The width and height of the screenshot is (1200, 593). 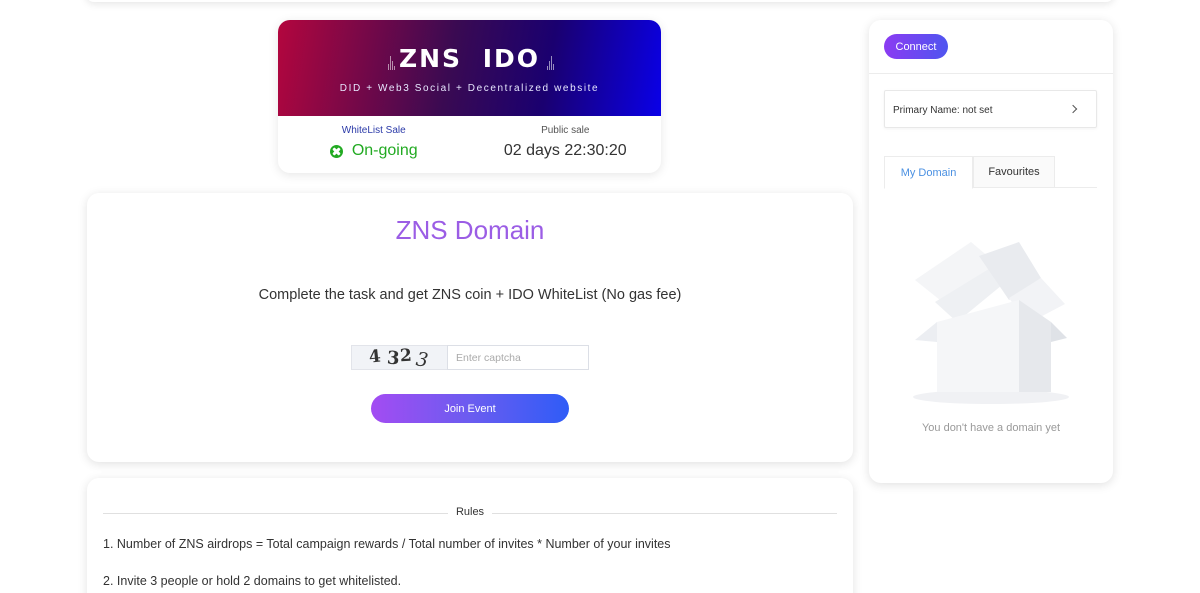 I want to click on connect-wallet-button: Connect, so click(x=916, y=46).